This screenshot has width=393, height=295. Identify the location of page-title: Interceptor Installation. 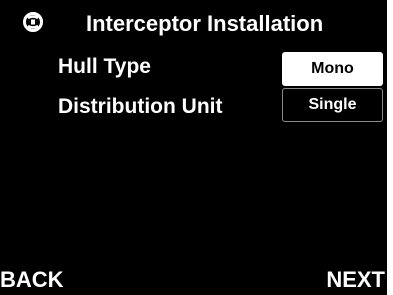
(205, 23).